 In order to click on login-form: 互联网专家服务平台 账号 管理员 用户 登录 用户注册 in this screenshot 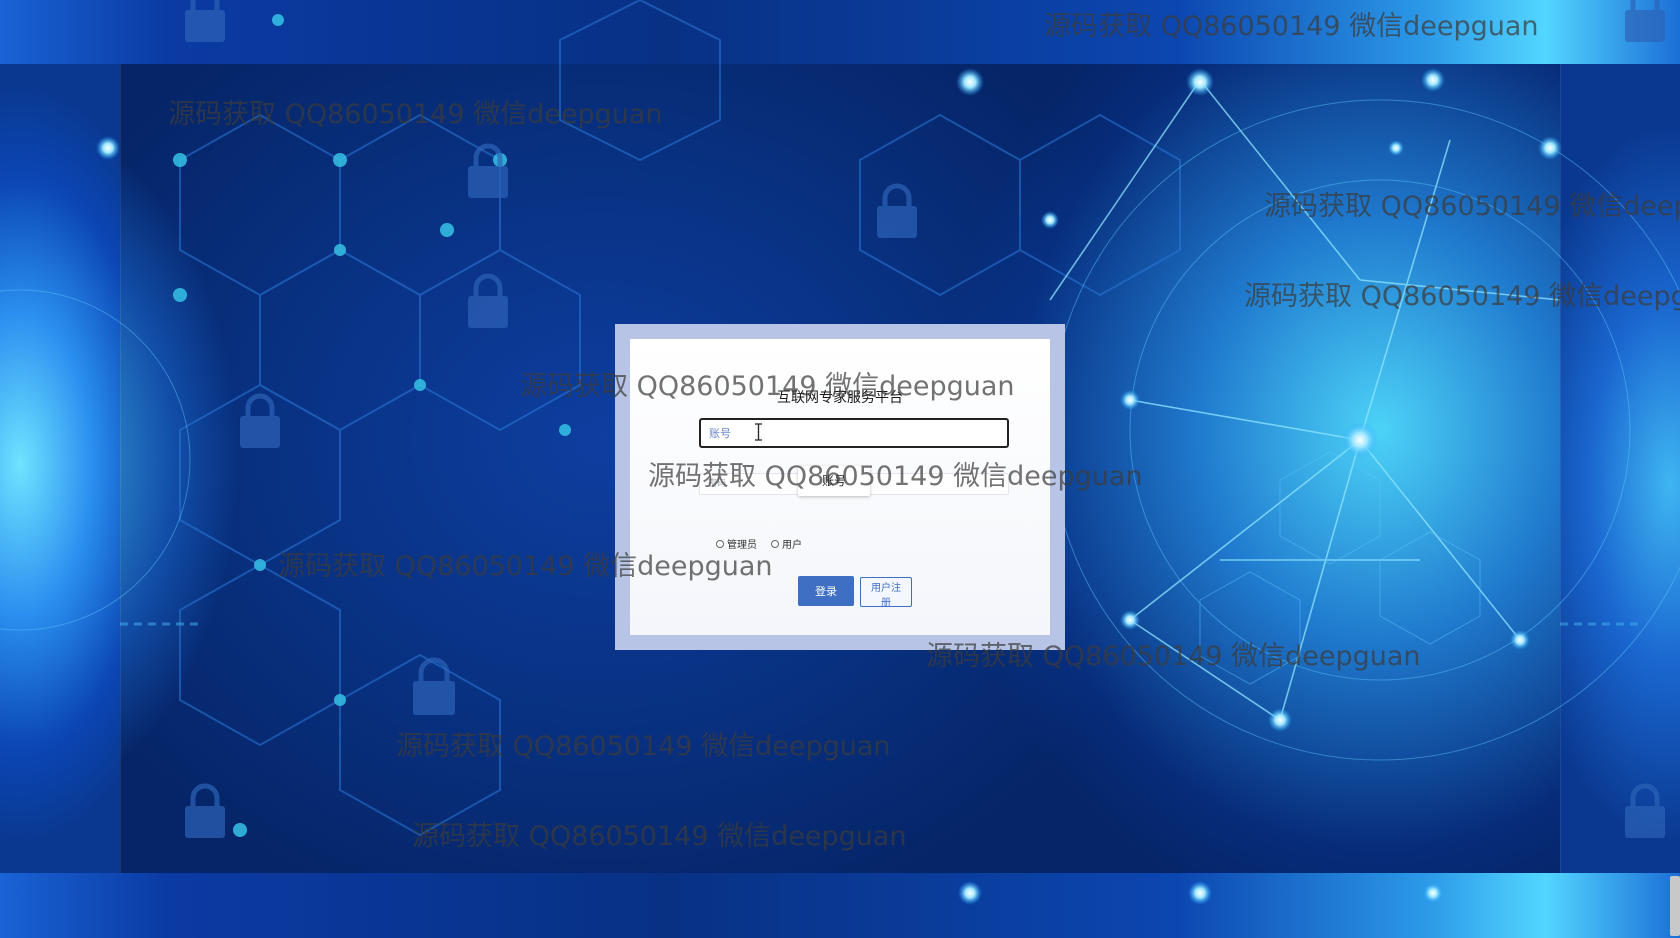, I will do `click(840, 487)`.